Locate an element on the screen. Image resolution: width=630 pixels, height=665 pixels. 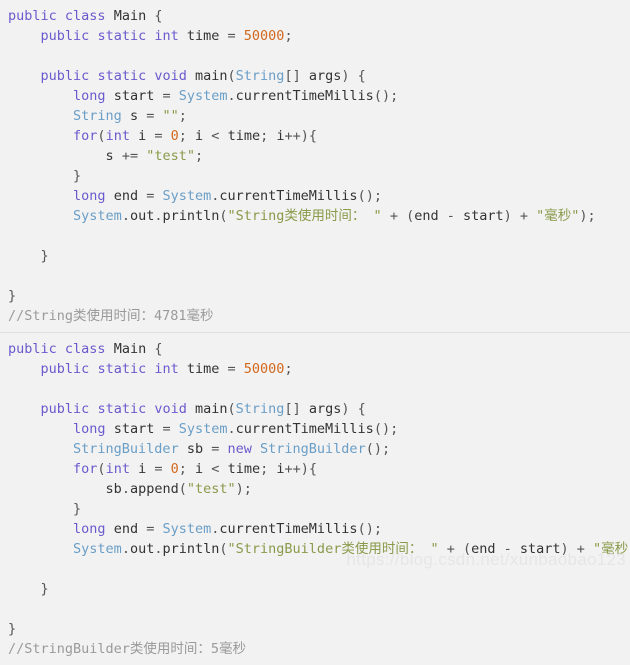
code-token-kw: static is located at coordinates (122, 36).